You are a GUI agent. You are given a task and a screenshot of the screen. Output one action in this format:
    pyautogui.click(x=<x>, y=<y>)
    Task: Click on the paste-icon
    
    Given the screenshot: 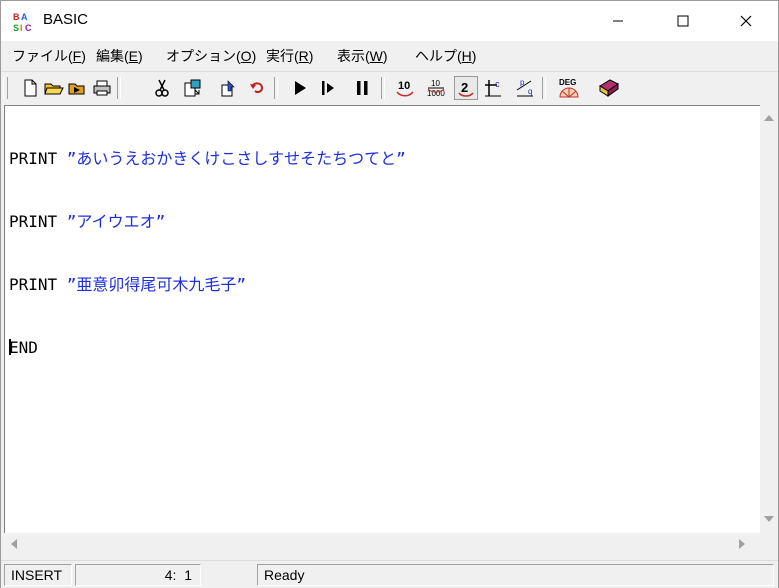 What is the action you would take?
    pyautogui.click(x=192, y=88)
    